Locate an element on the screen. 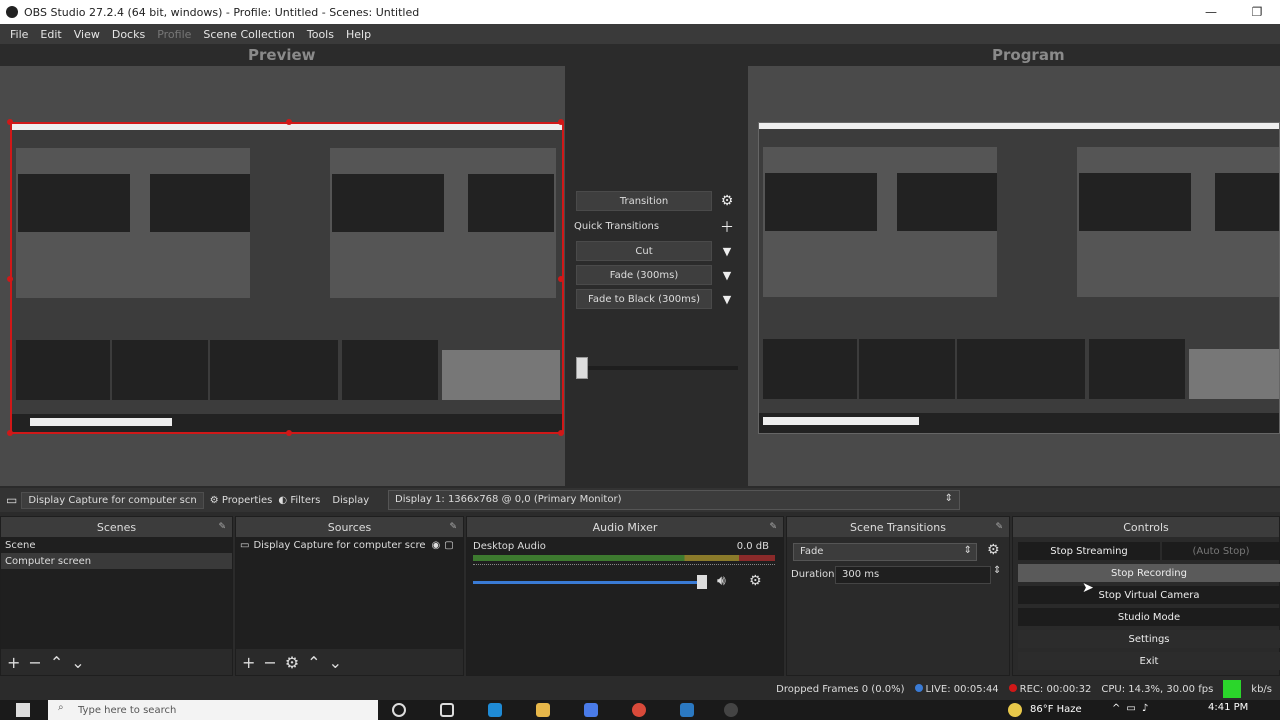 This screenshot has width=1280, height=720. obs-taskbar-icon is located at coordinates (731, 710).